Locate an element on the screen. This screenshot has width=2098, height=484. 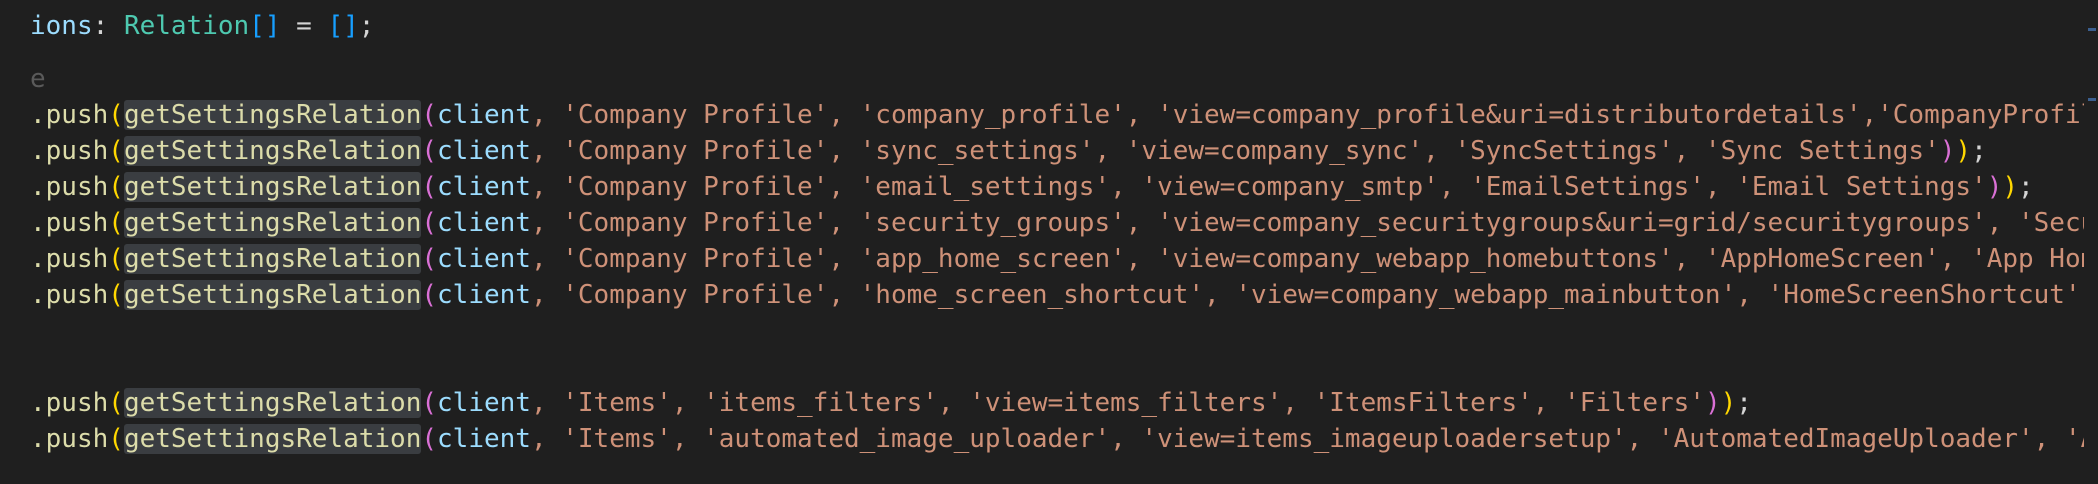
comment-token: e is located at coordinates (38, 79).